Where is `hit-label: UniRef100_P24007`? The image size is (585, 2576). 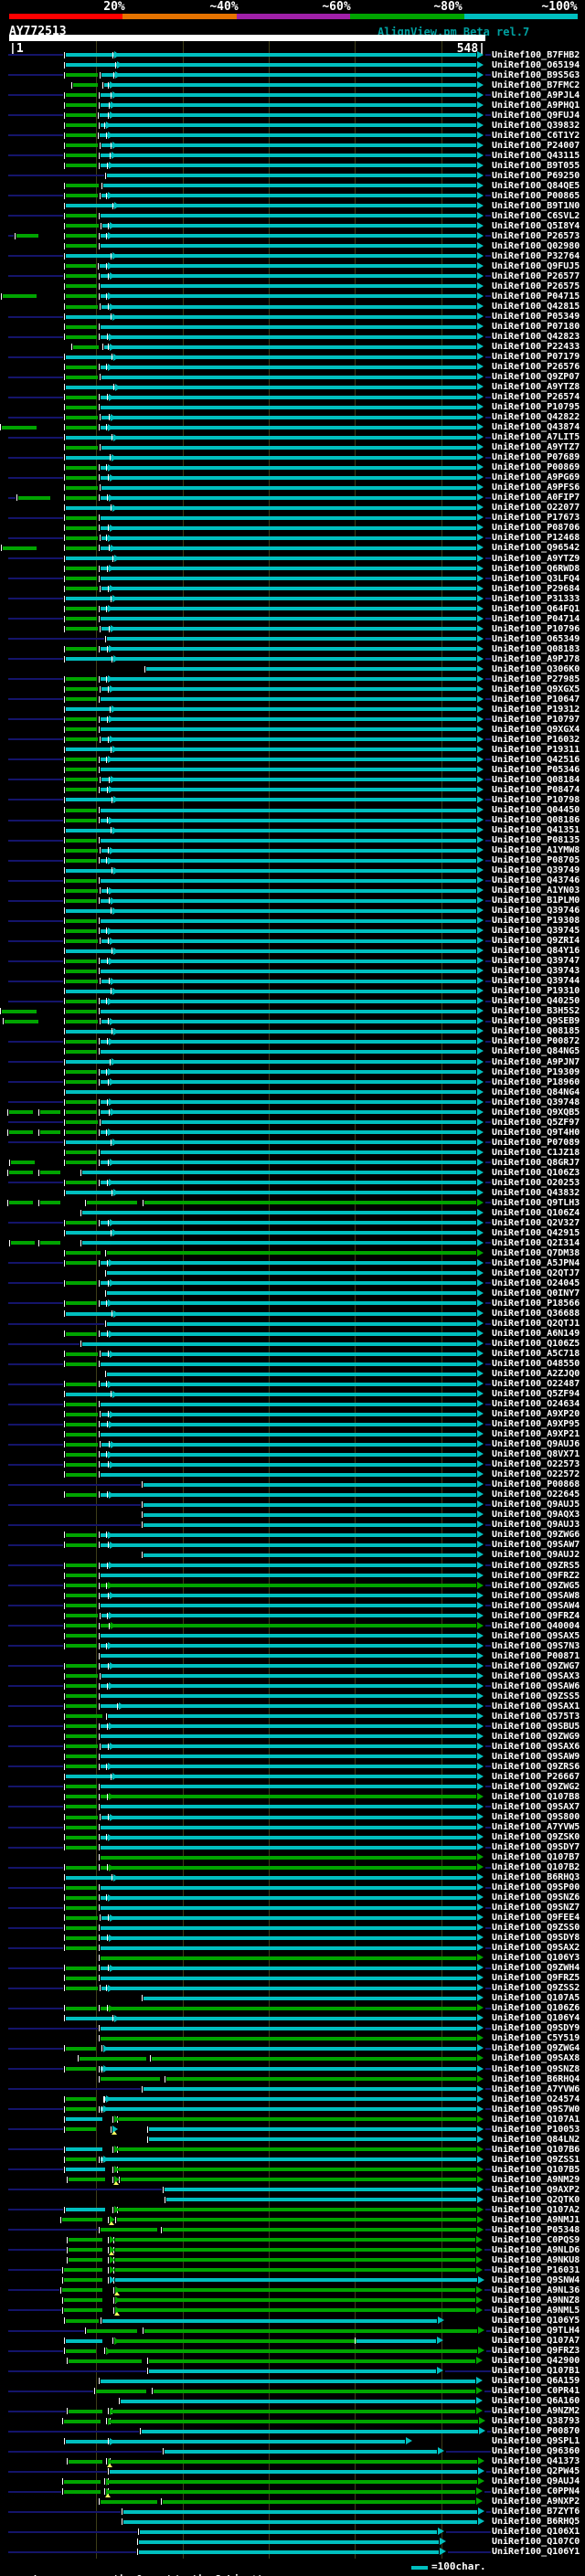
hit-label: UniRef100_P24007 is located at coordinates (536, 146).